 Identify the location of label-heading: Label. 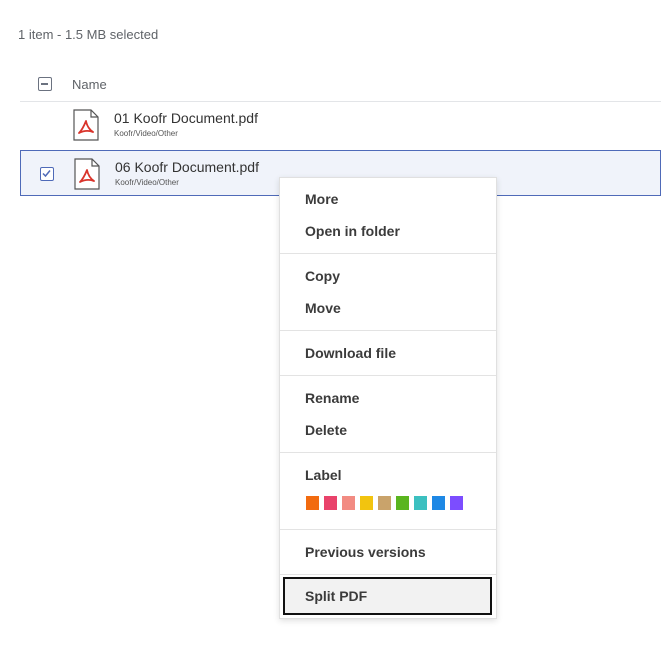
(323, 475).